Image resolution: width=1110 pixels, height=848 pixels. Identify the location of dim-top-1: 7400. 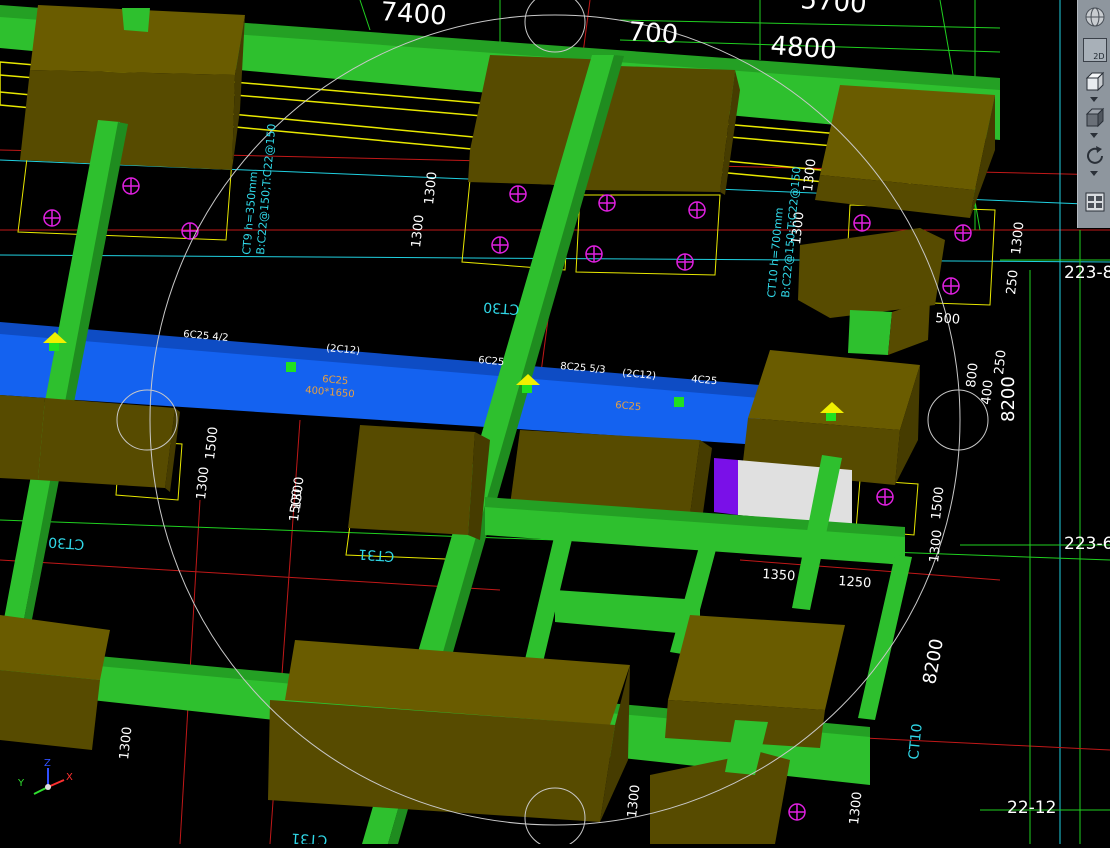
(414, 16).